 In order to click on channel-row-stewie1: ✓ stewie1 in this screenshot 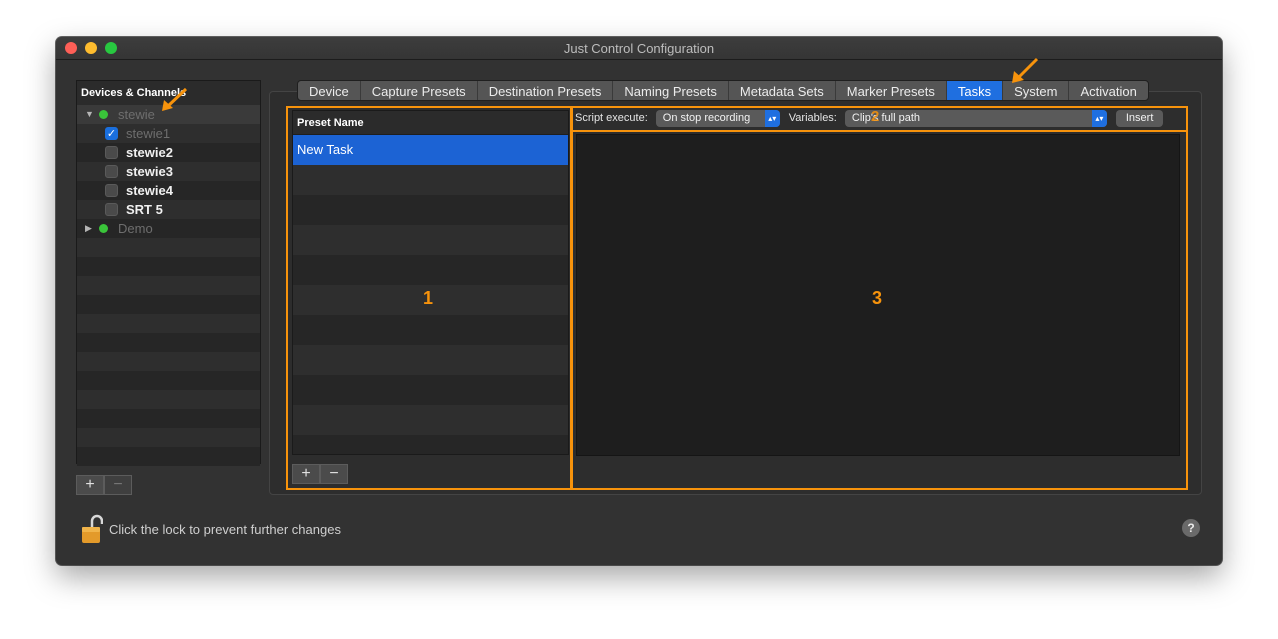, I will do `click(168, 133)`.